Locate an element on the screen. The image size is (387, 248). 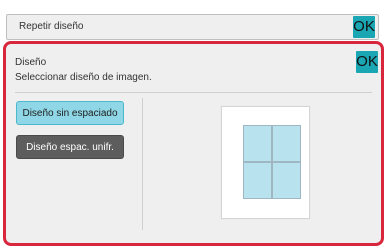
layout-preview-grid is located at coordinates (272, 162).